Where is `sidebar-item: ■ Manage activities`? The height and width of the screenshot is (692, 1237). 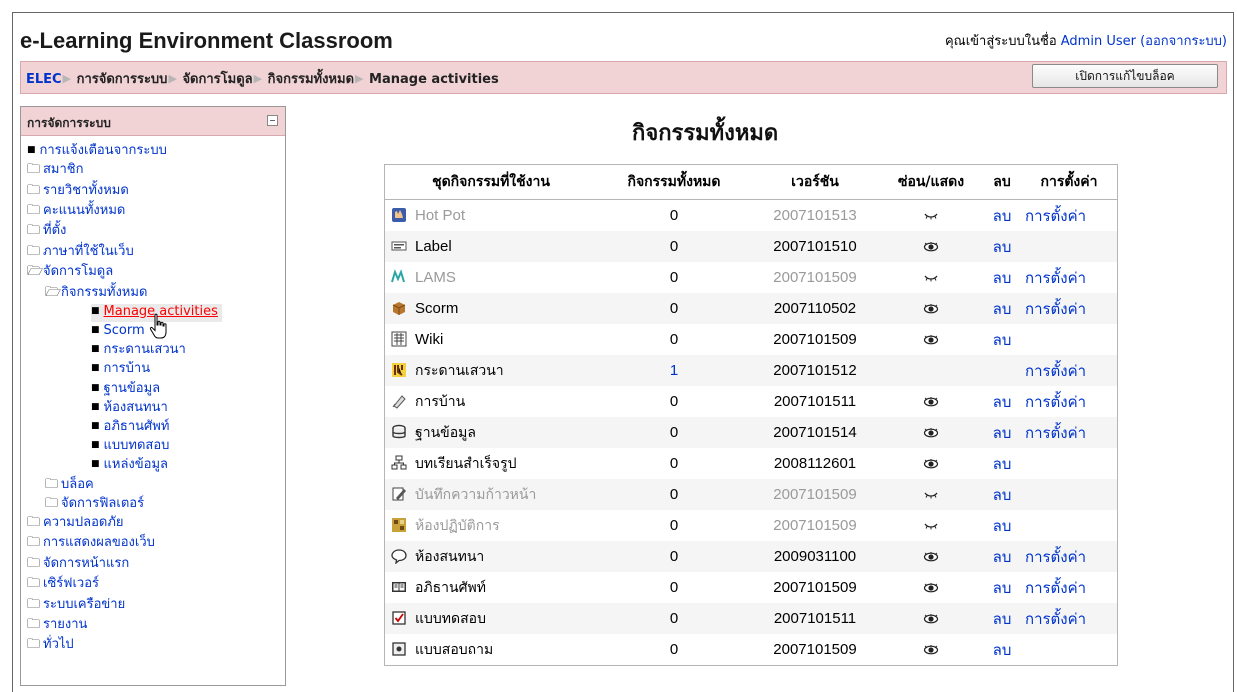 sidebar-item: ■ Manage activities is located at coordinates (156, 312).